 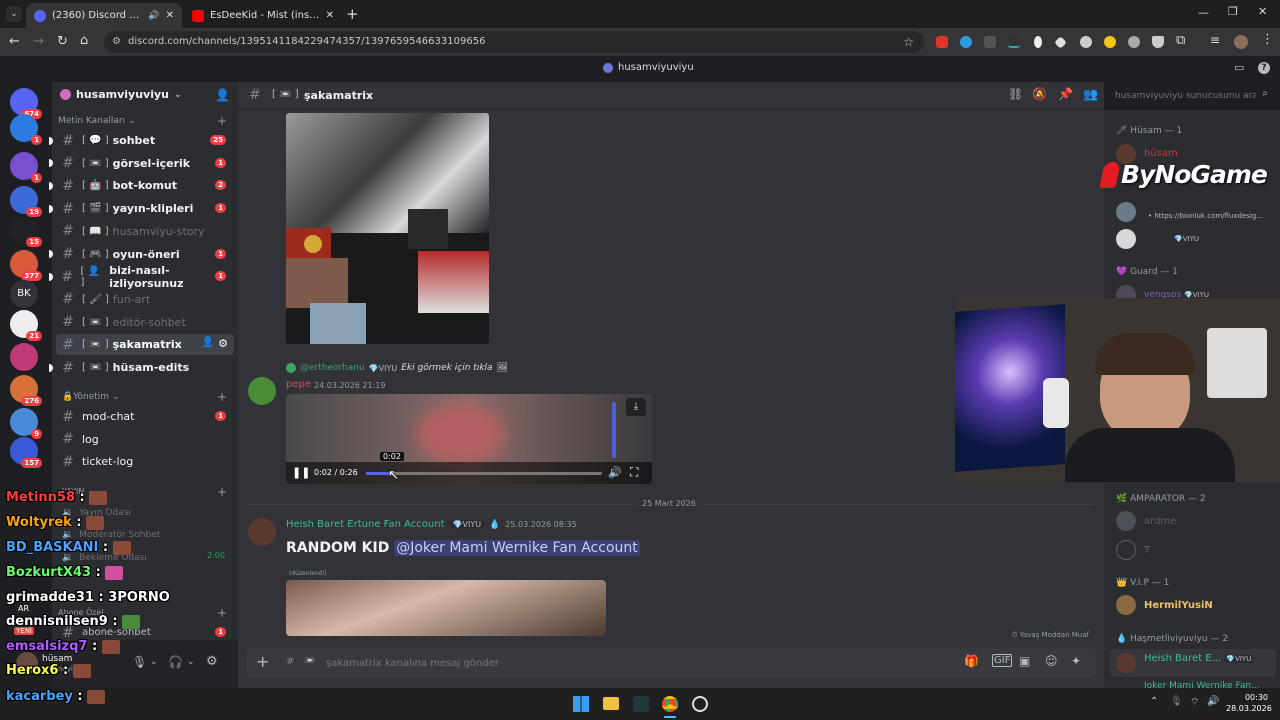 What do you see at coordinates (145, 322) in the screenshot?
I see `channel-editör-sohbet: # [ 📼 ] editör-sohbet` at bounding box center [145, 322].